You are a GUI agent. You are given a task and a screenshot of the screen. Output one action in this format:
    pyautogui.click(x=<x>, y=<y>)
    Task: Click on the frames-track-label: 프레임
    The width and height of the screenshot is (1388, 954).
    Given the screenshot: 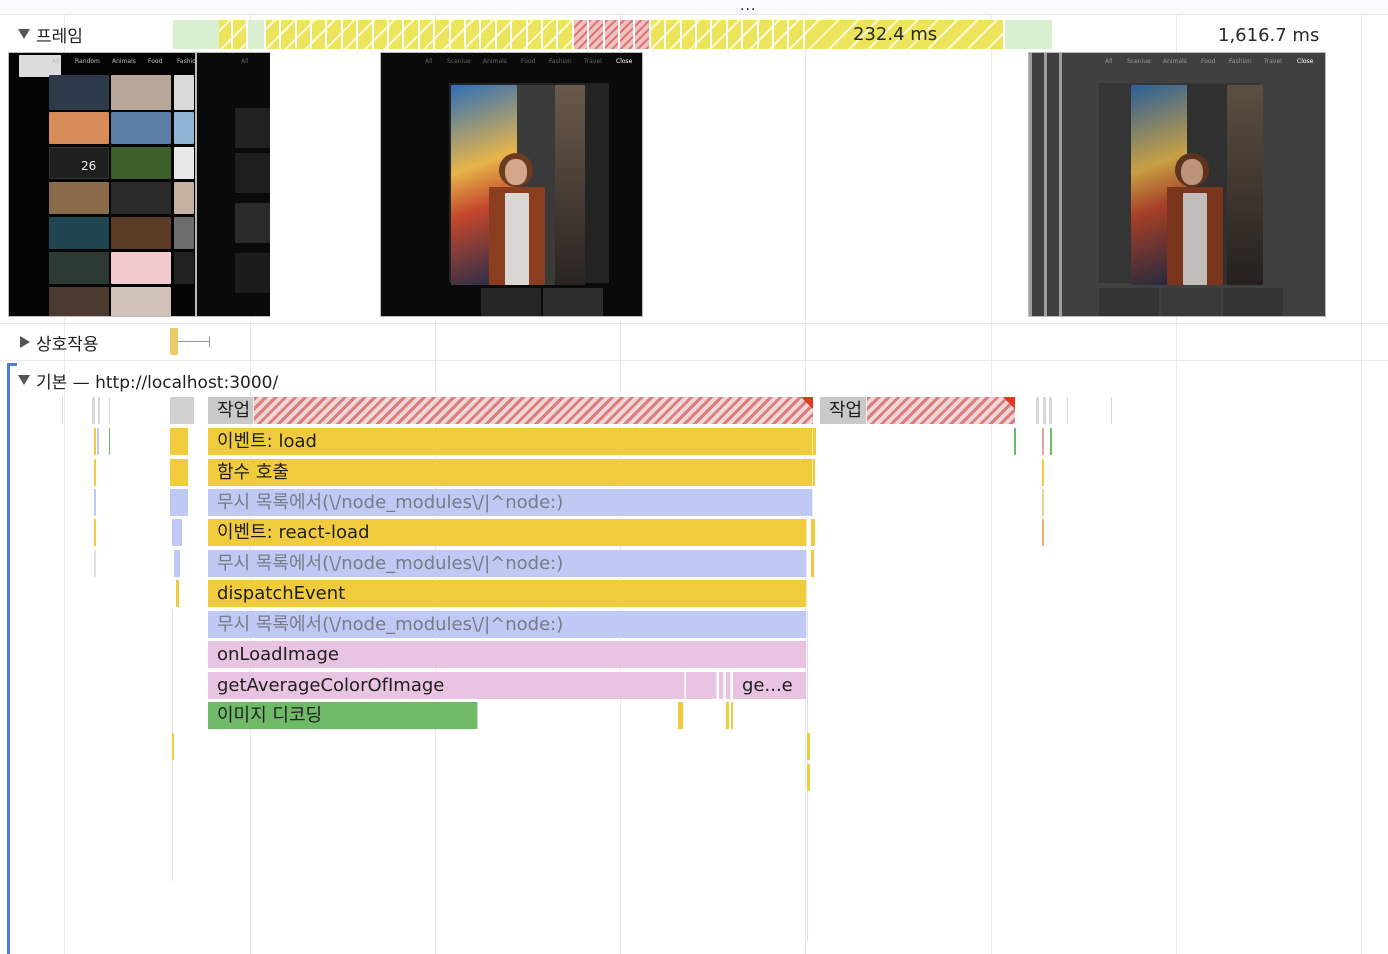 What is the action you would take?
    pyautogui.click(x=59, y=36)
    